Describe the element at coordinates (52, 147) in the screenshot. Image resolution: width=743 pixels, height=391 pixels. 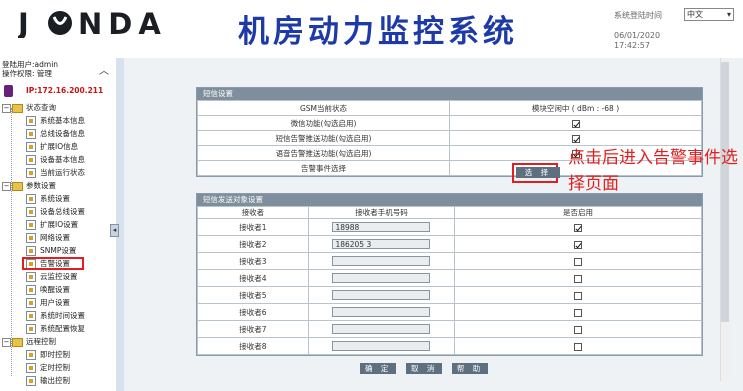
I see `sidebar-item-io-info: 扩展IO信息` at that location.